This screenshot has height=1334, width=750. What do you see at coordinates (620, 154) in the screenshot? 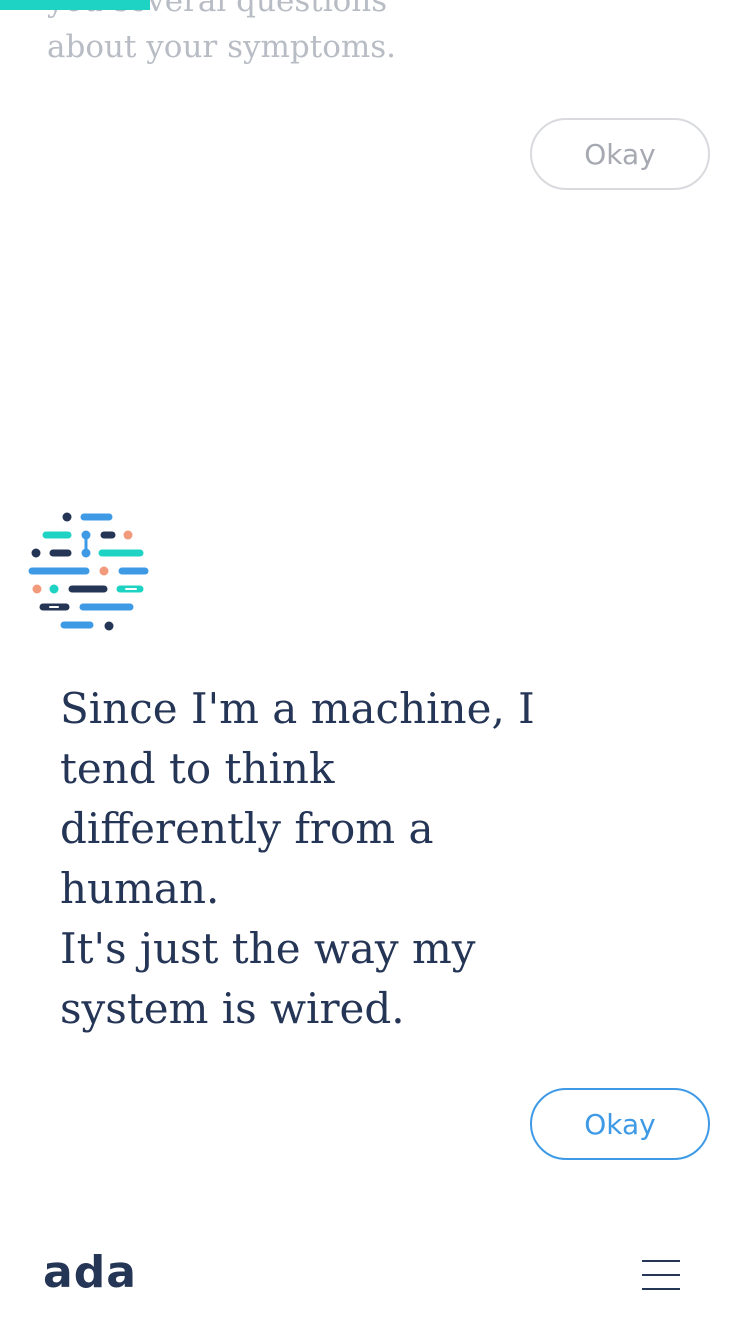
I see `previous-okay-button: Okay` at bounding box center [620, 154].